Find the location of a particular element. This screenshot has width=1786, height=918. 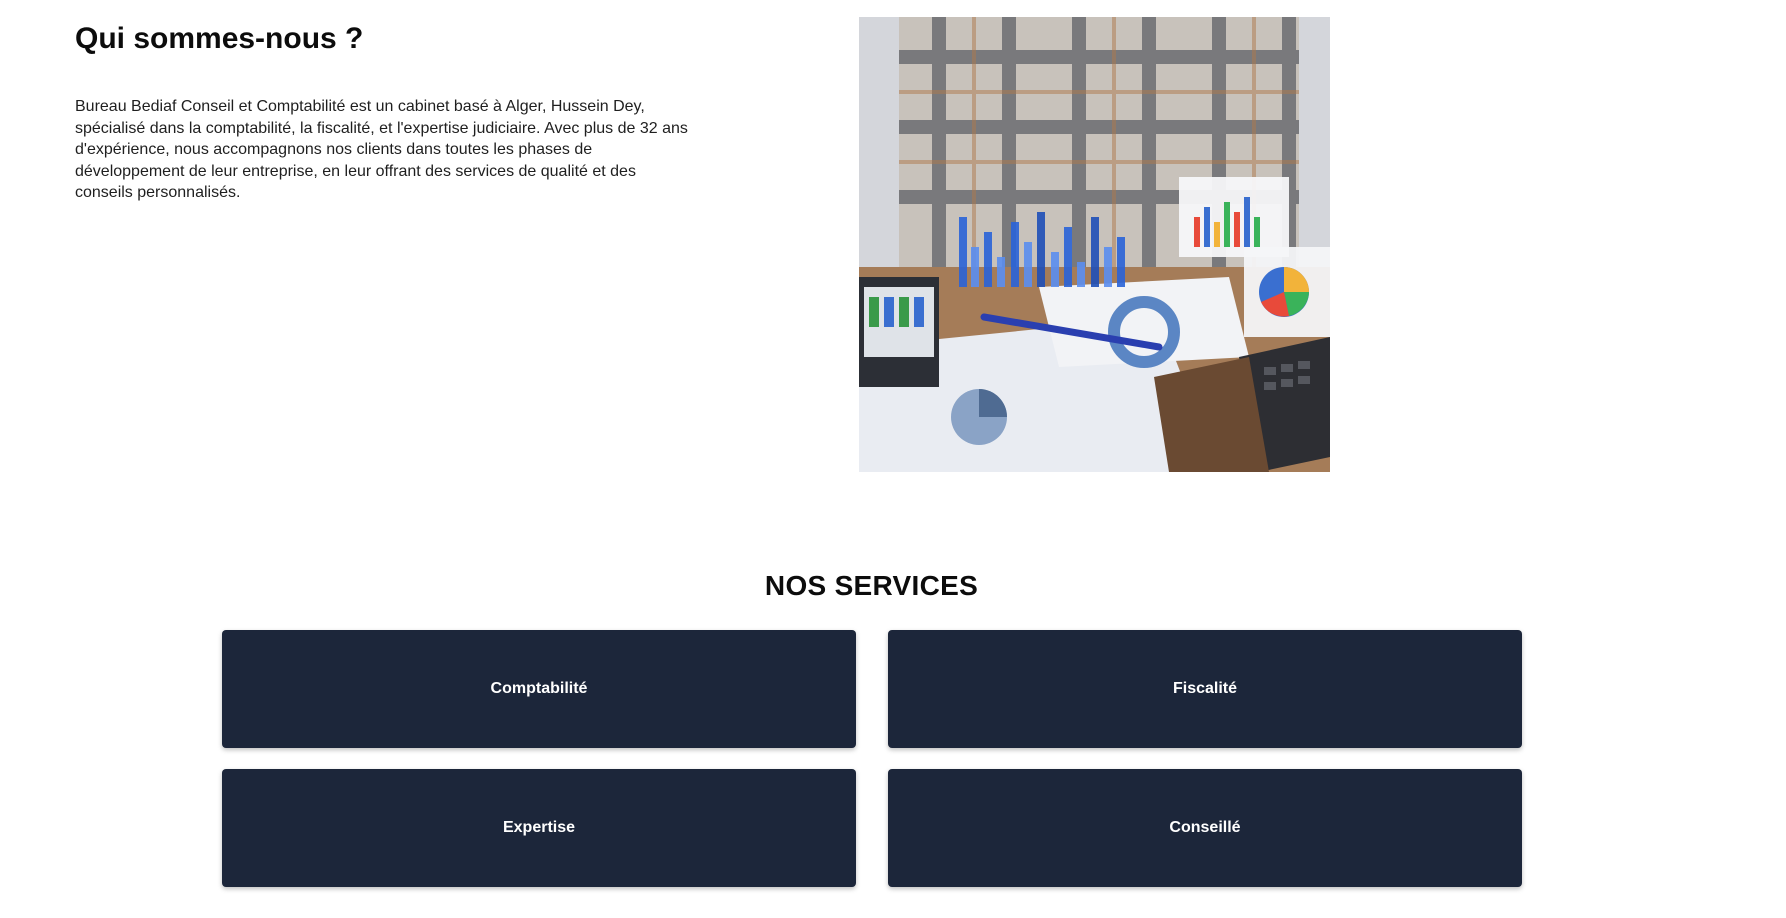

service-card-fiscalite: Fiscalité is located at coordinates (1205, 689).